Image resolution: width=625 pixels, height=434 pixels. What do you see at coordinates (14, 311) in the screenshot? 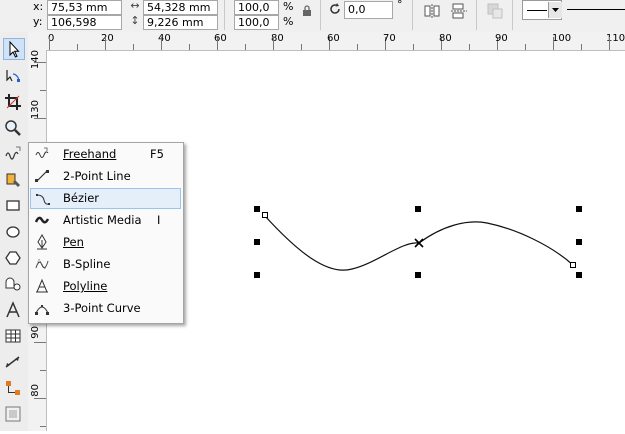
I see `text-tool-icon` at bounding box center [14, 311].